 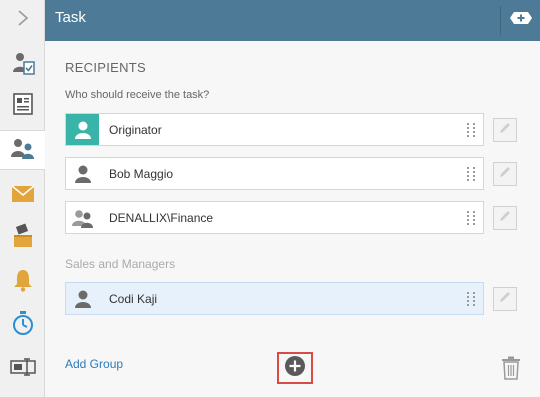 I want to click on ballot-box-icon, so click(x=23, y=238).